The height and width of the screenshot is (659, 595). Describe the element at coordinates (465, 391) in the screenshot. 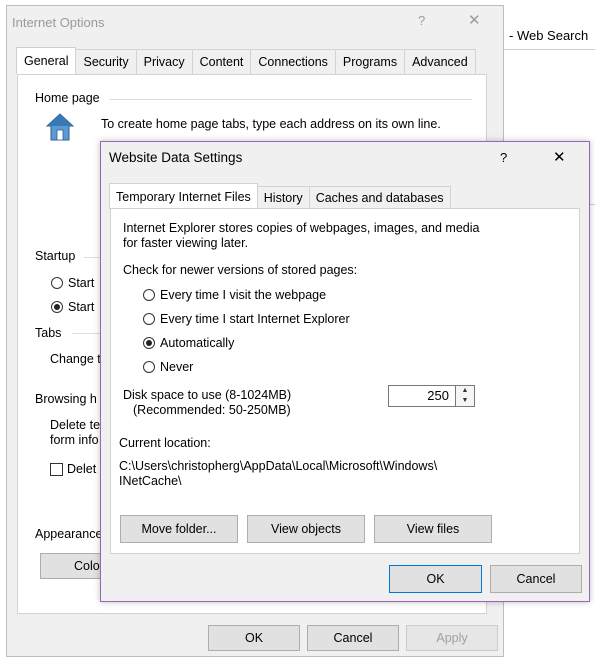

I see `stepper-up-icon: ▲` at that location.